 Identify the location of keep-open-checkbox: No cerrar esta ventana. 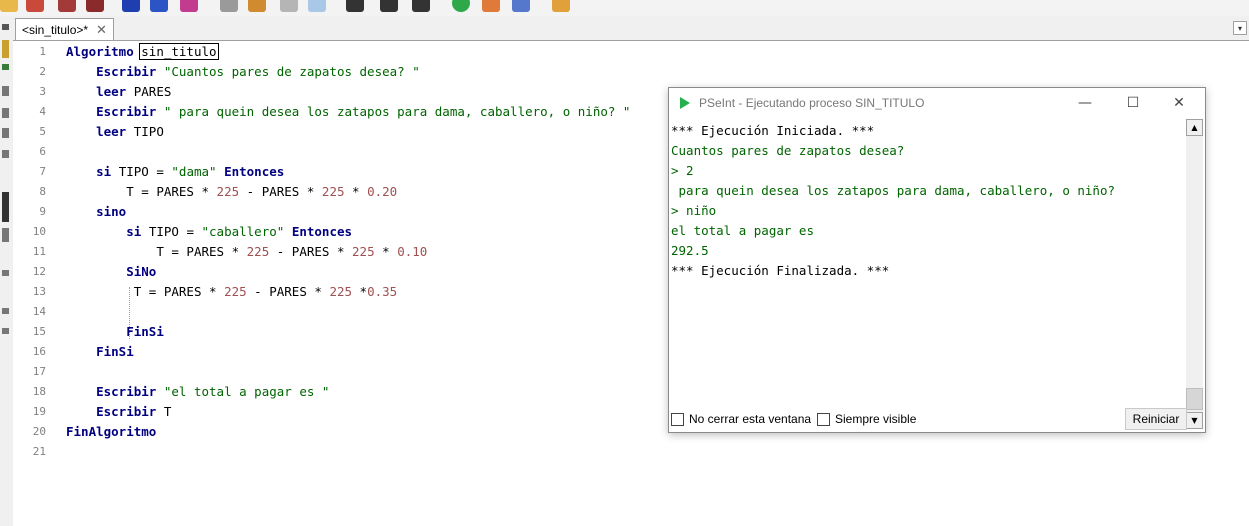
(741, 419).